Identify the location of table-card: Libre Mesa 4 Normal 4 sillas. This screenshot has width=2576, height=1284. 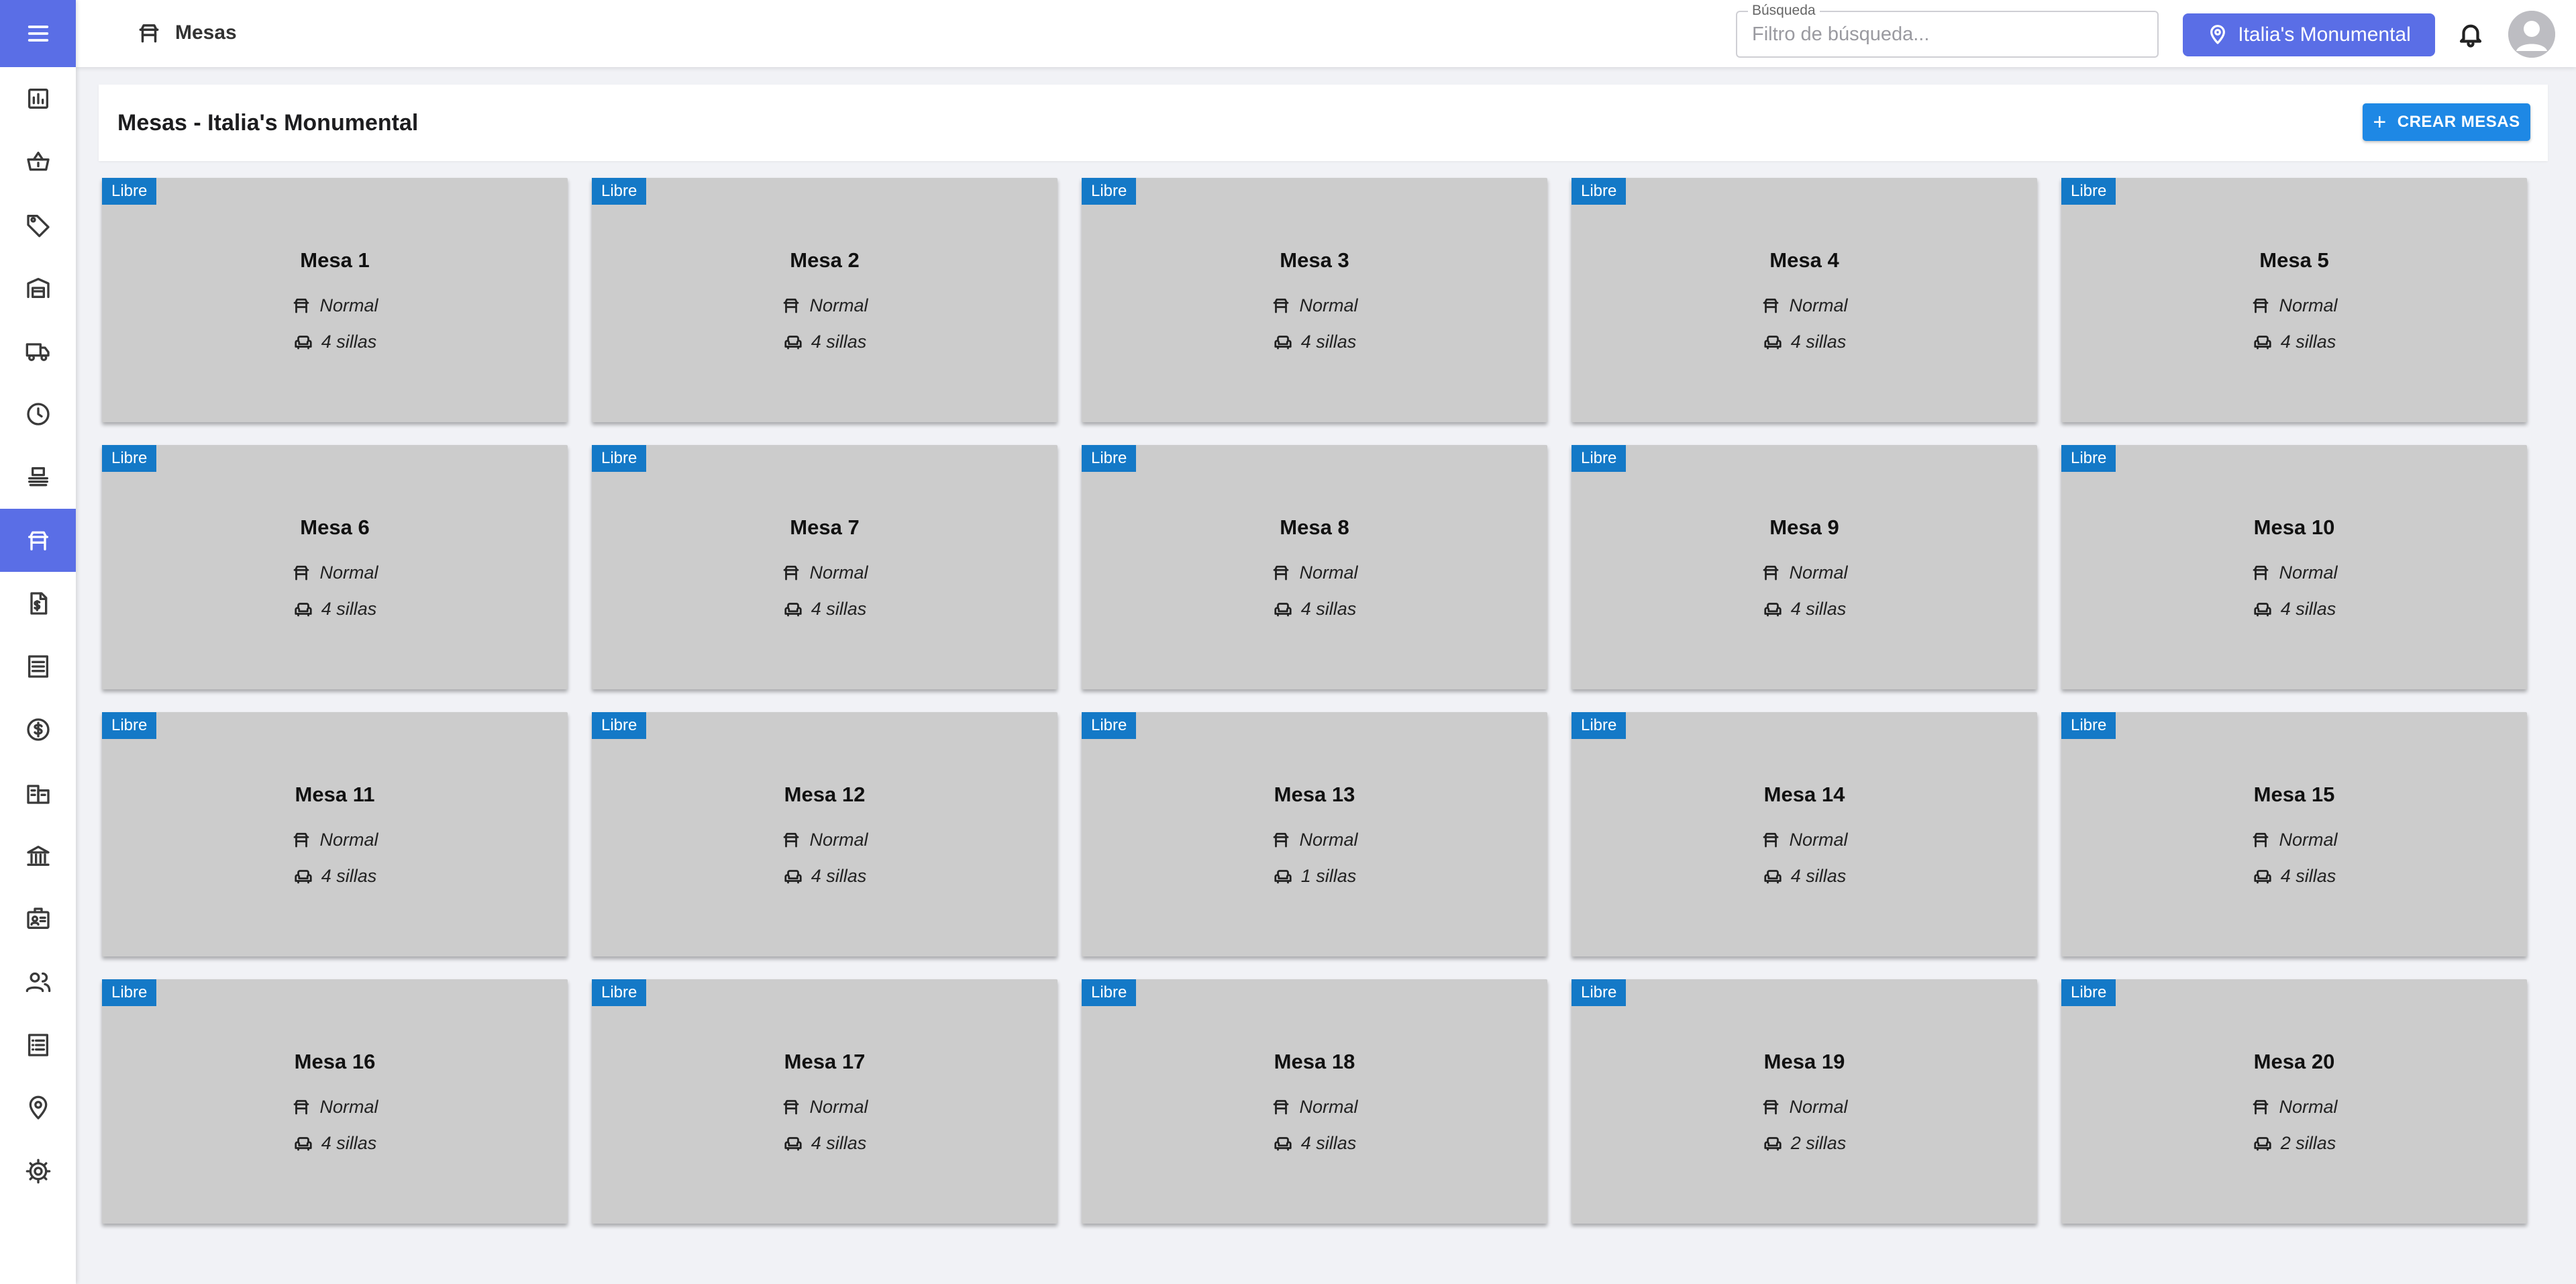
(1804, 300).